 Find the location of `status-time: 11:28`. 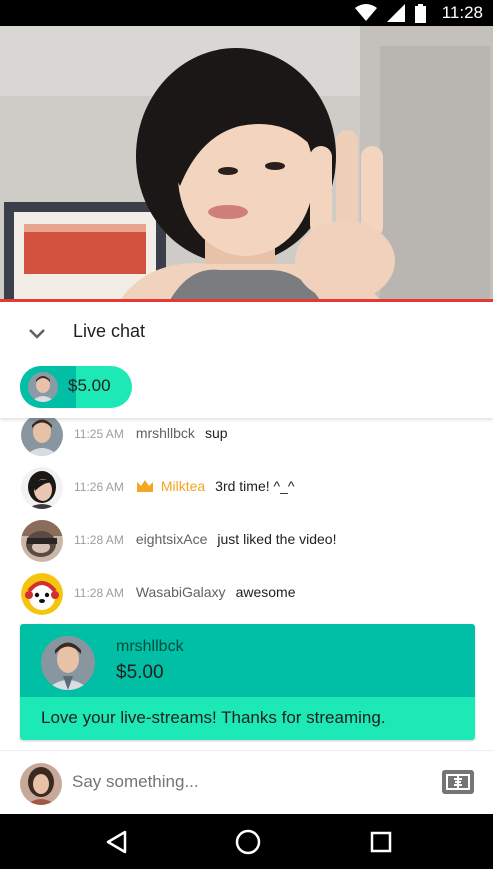

status-time: 11:28 is located at coordinates (462, 12).